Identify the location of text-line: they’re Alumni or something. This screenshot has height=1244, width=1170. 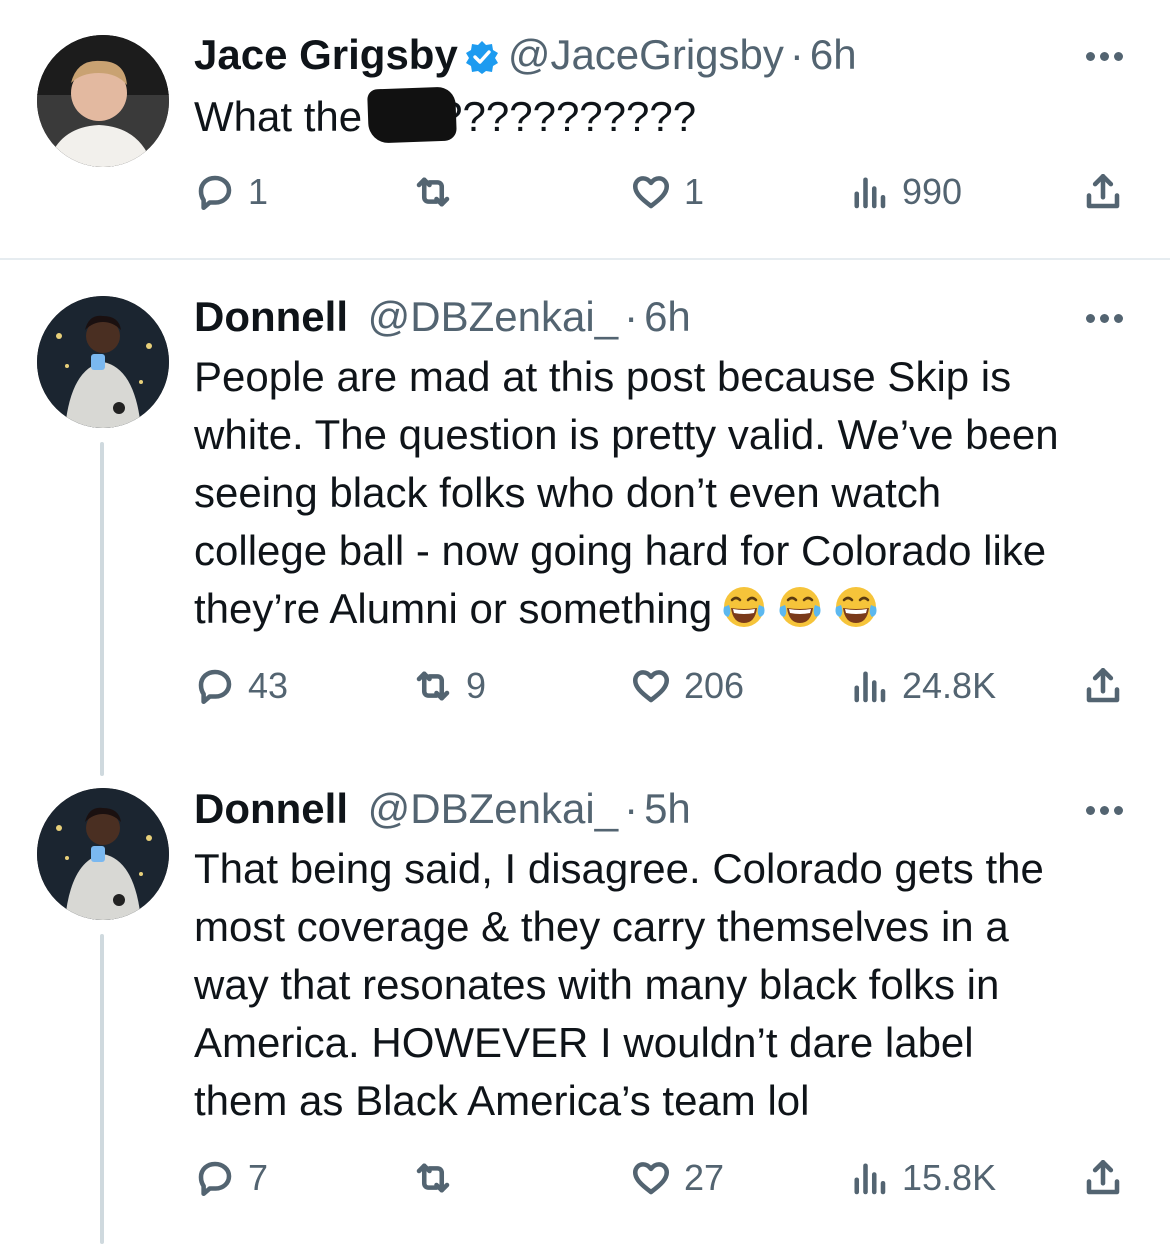
(453, 608).